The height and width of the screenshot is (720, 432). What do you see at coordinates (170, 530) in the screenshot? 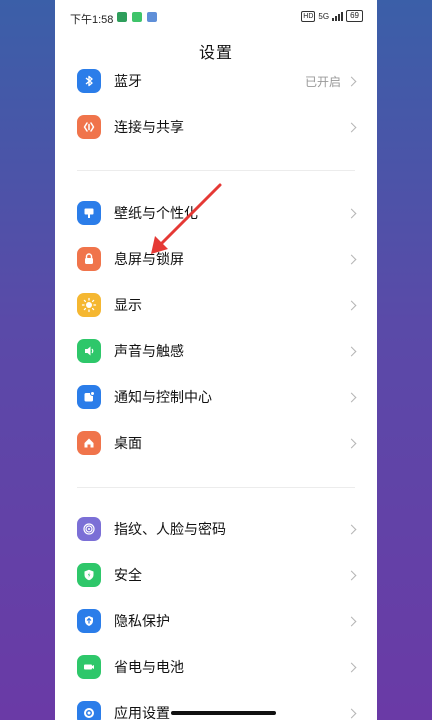
I see `settings-item-label: 指纹、人脸与密码` at bounding box center [170, 530].